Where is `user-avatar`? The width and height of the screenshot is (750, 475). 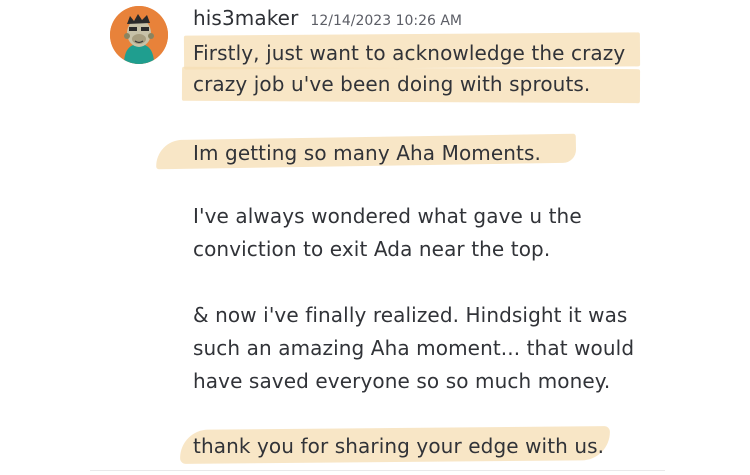
user-avatar is located at coordinates (139, 35).